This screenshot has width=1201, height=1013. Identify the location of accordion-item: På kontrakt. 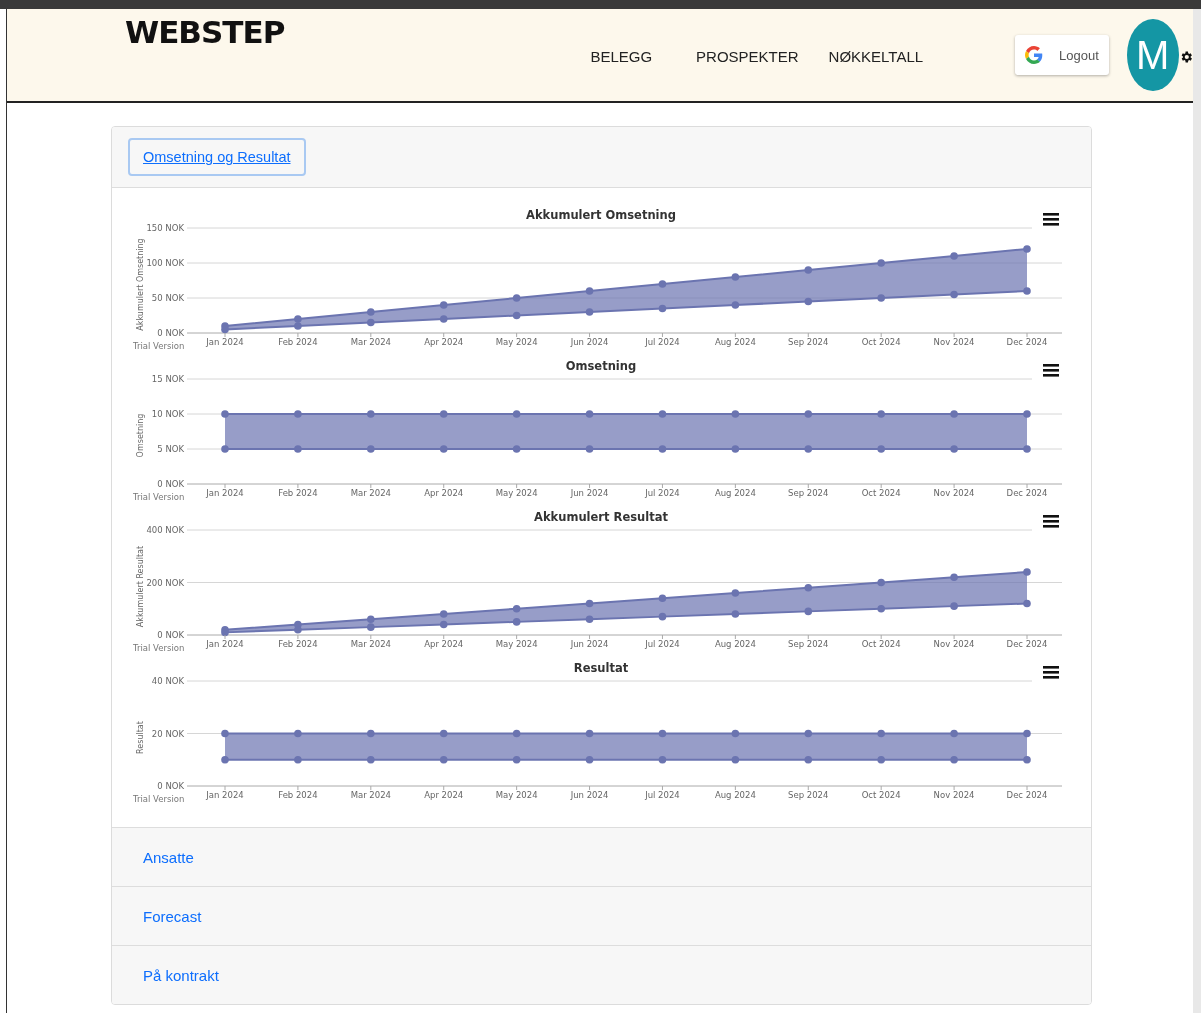
(601, 974).